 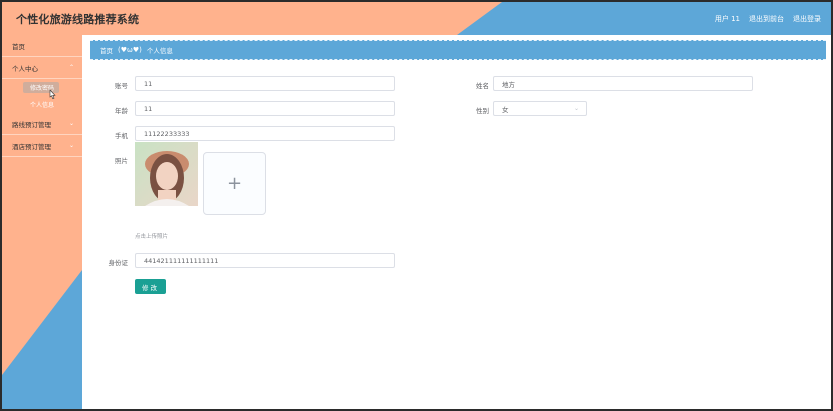 What do you see at coordinates (540, 108) in the screenshot?
I see `gender-select: 女 ⌄` at bounding box center [540, 108].